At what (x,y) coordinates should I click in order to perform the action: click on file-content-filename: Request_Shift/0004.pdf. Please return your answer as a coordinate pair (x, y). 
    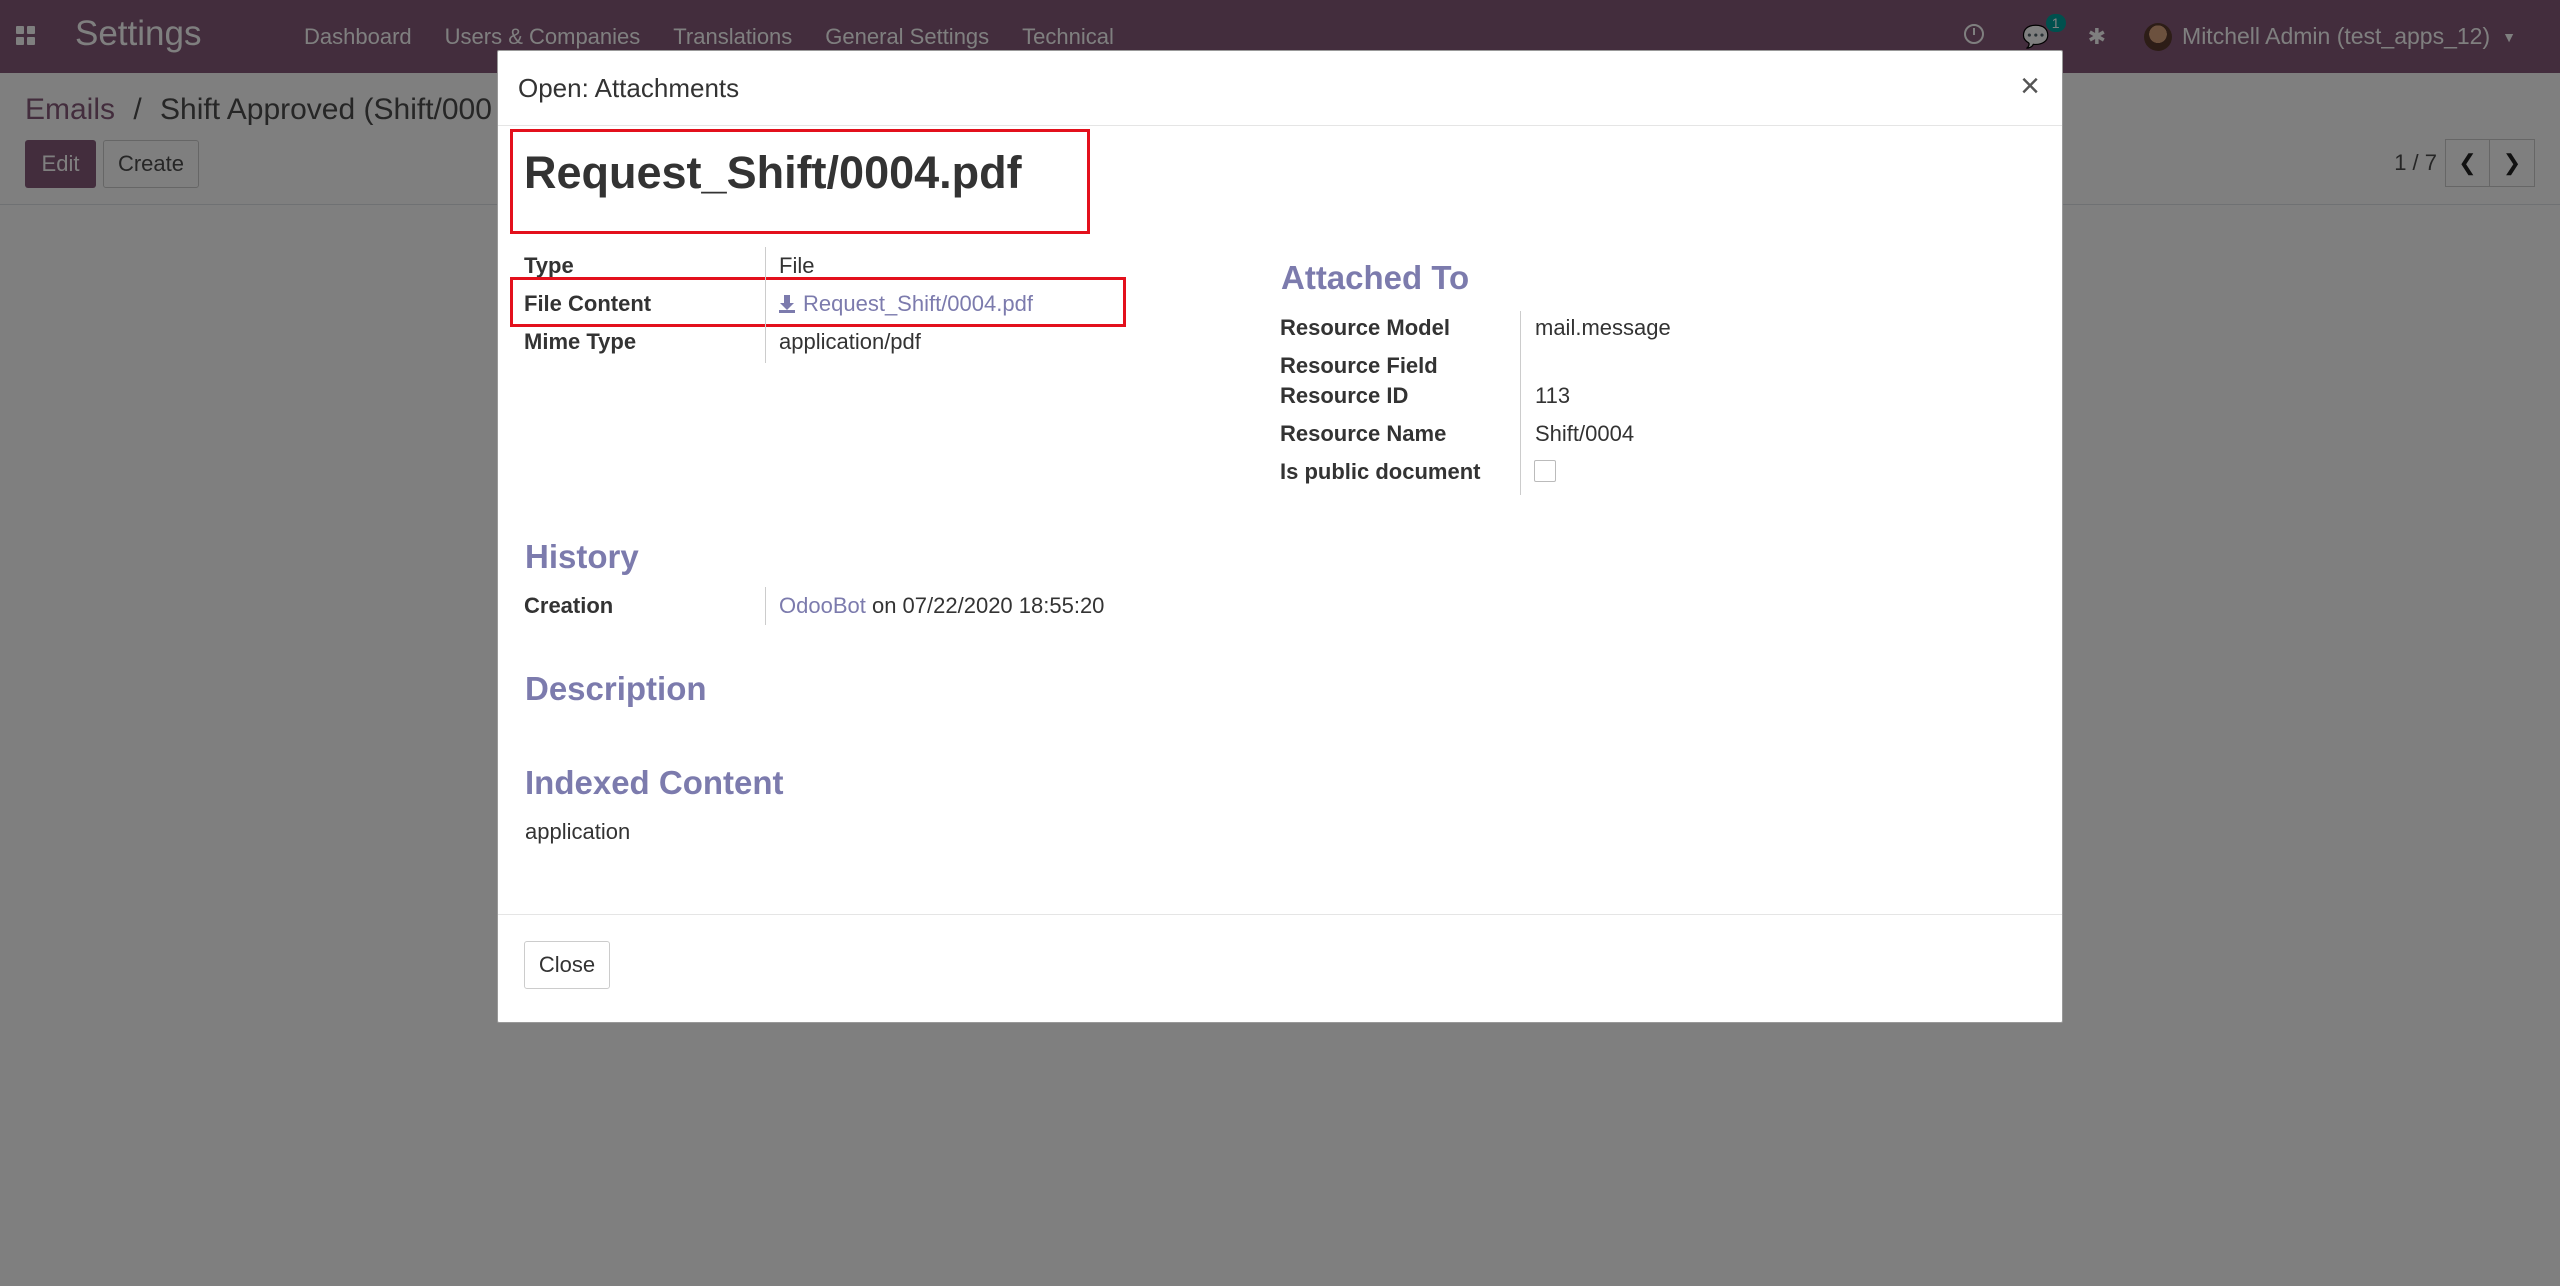
    Looking at the image, I should click on (918, 303).